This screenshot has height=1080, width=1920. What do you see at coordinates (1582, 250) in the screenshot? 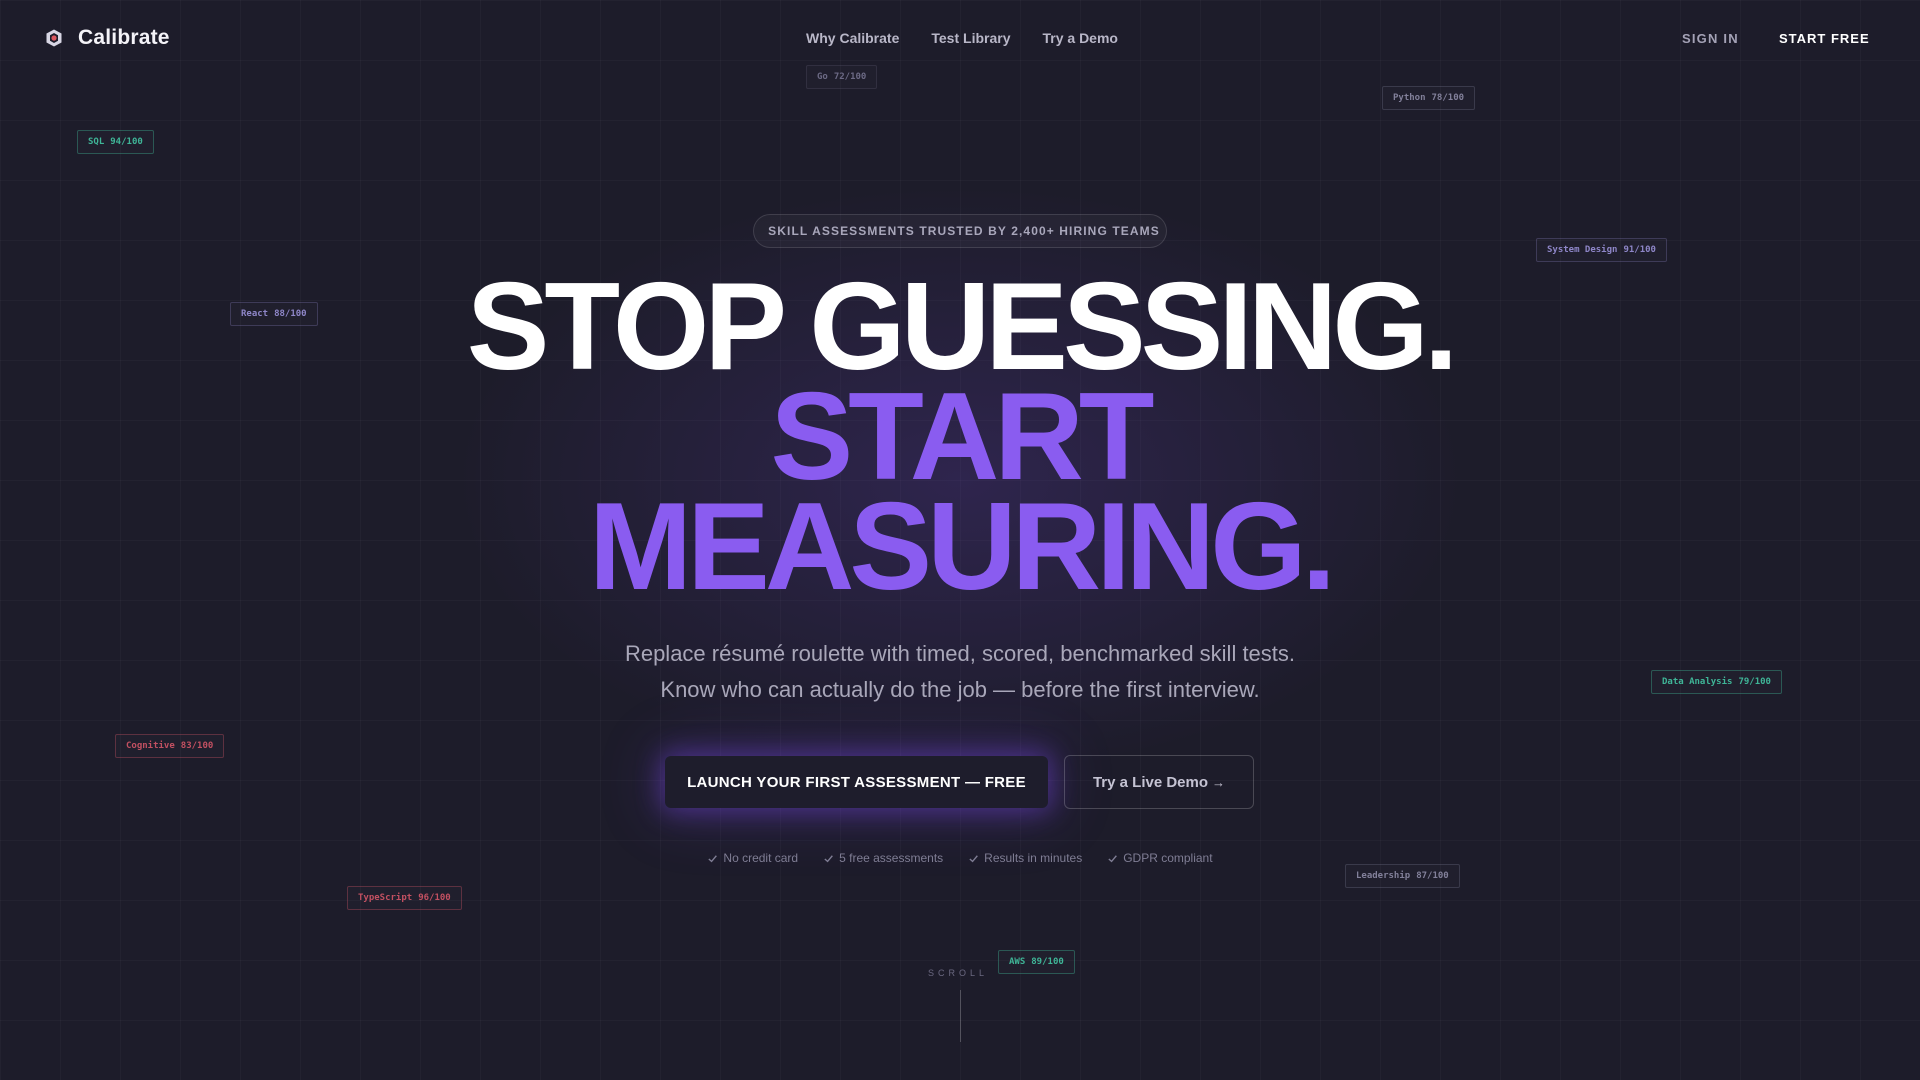
I see `skill-tag-name: System Design` at bounding box center [1582, 250].